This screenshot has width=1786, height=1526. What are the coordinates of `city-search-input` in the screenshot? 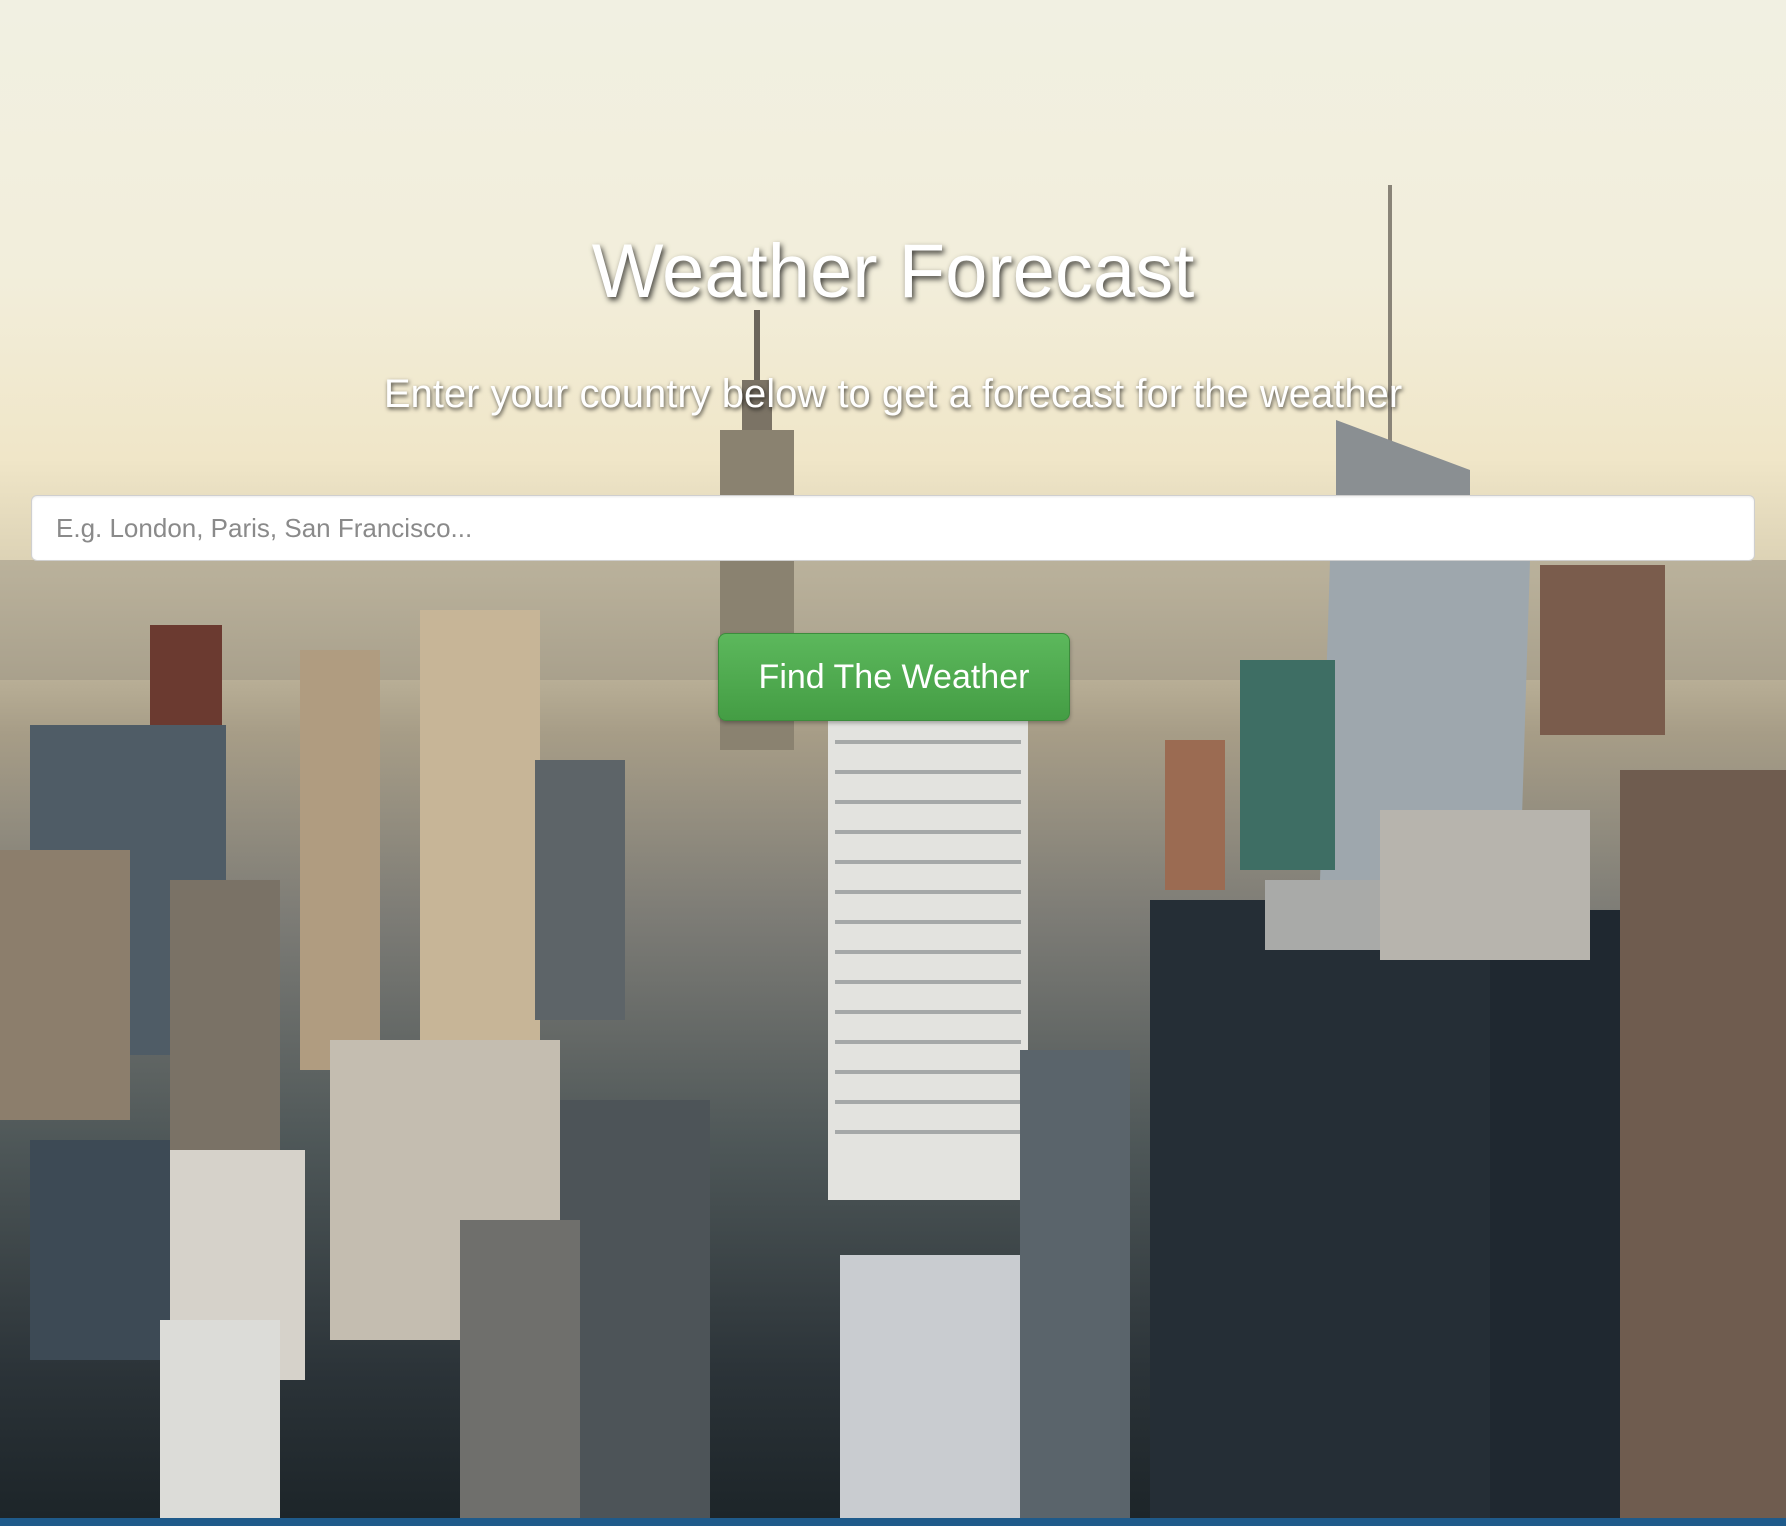 It's located at (893, 528).